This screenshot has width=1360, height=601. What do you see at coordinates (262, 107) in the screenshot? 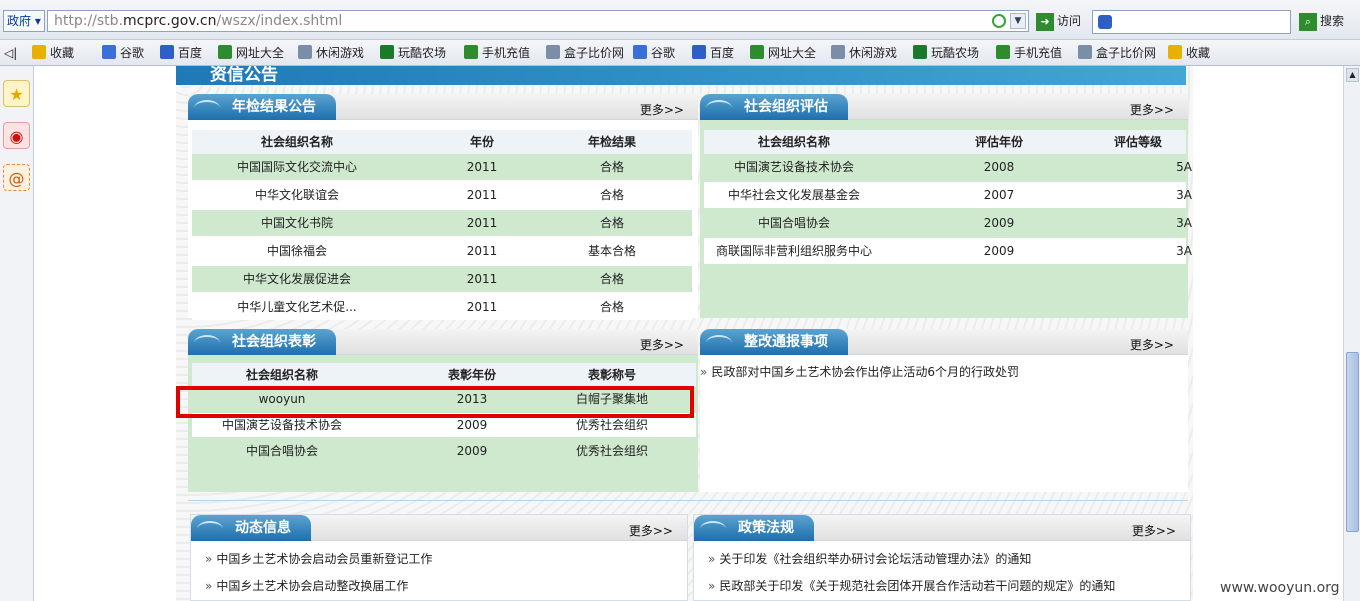
I see `panel-title: 年检结果公告` at bounding box center [262, 107].